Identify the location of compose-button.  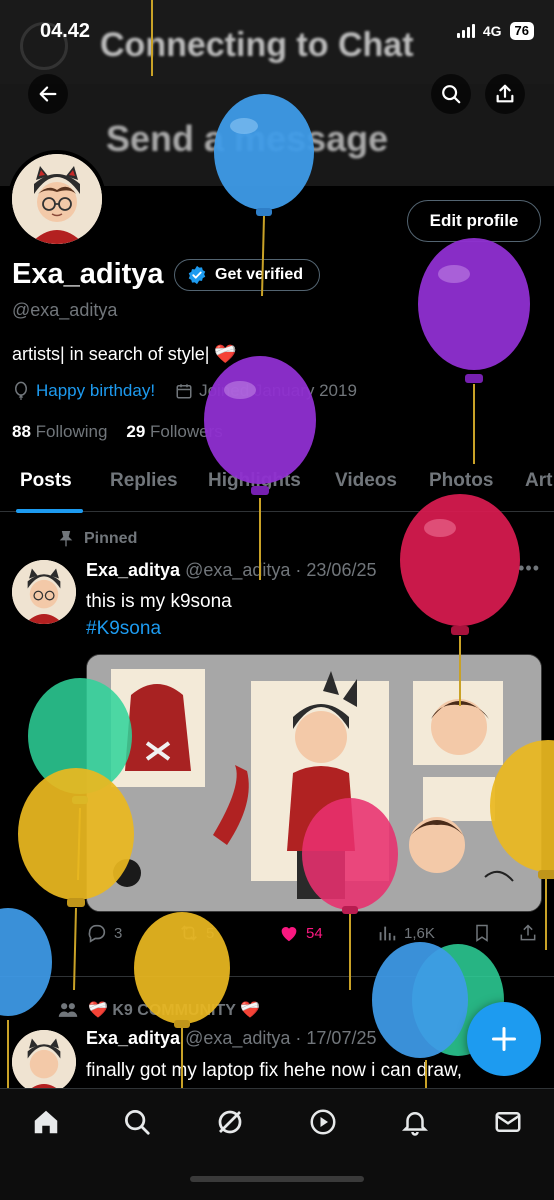
(504, 1039).